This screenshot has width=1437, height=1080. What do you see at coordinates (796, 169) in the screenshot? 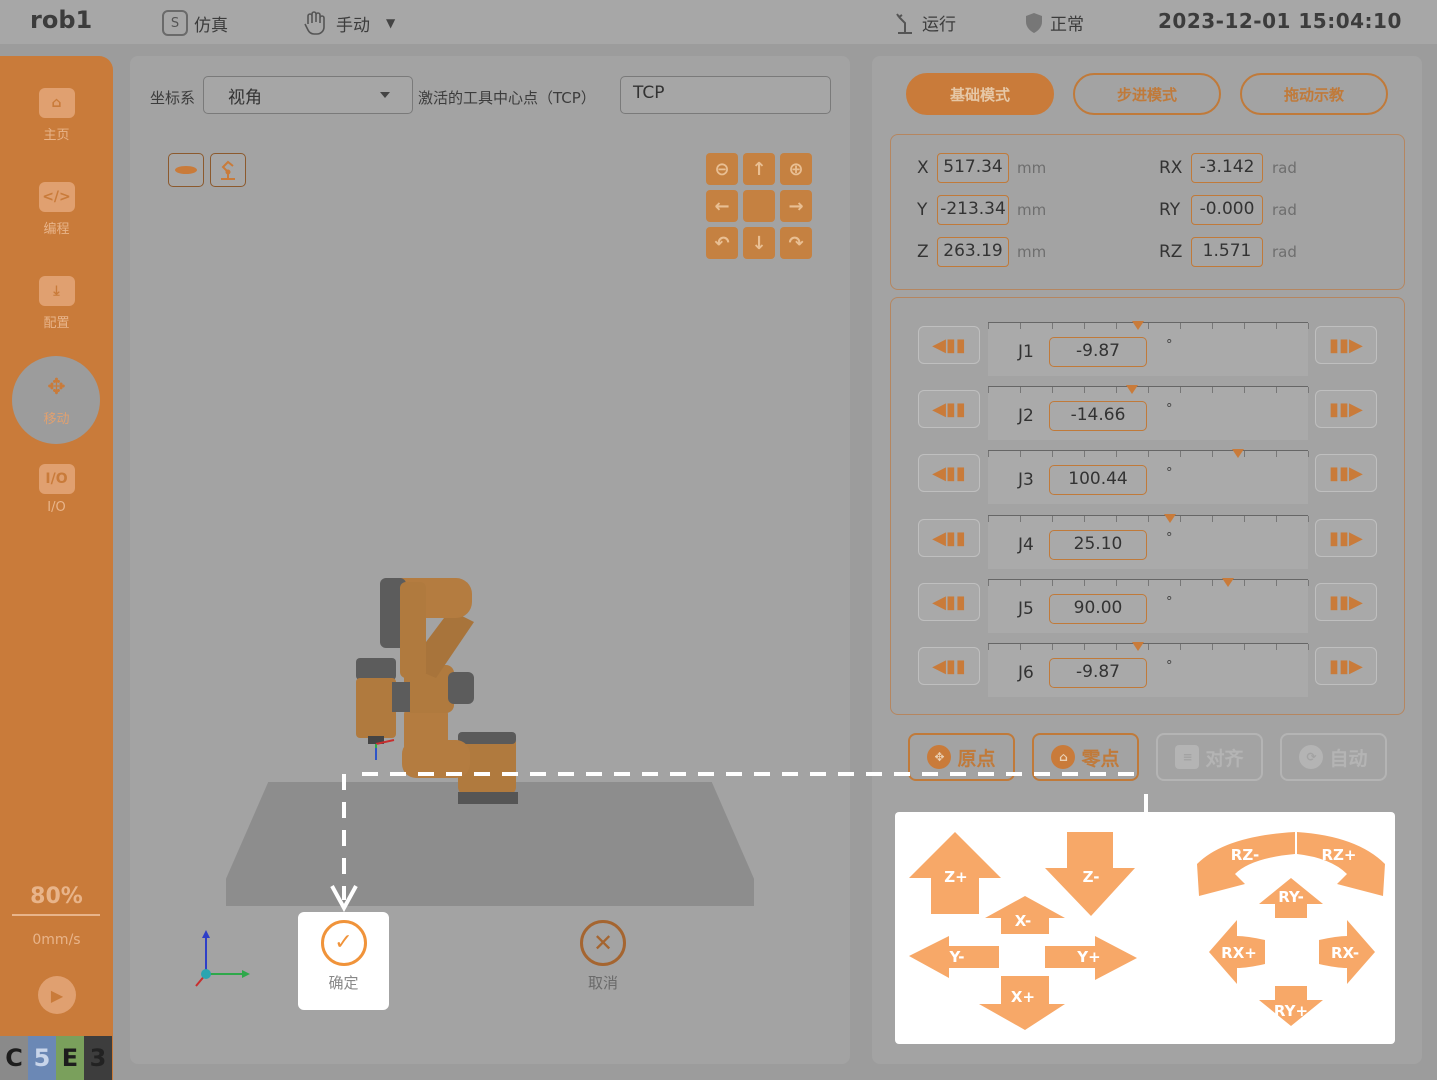
I see `zoom-in-icon: ⊕` at bounding box center [796, 169].